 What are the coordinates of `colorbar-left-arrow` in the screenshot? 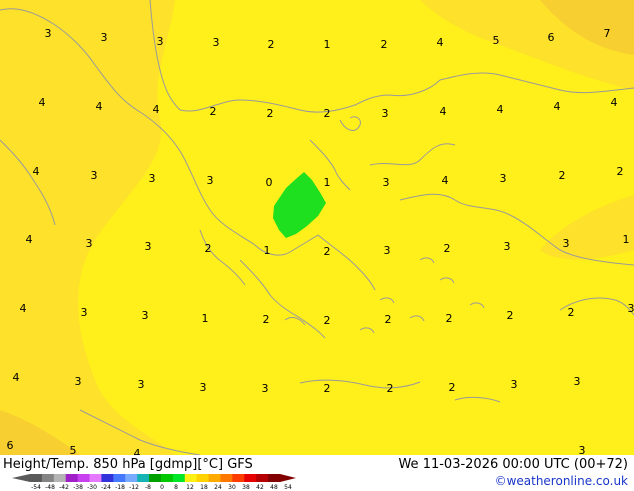 It's located at (21, 478).